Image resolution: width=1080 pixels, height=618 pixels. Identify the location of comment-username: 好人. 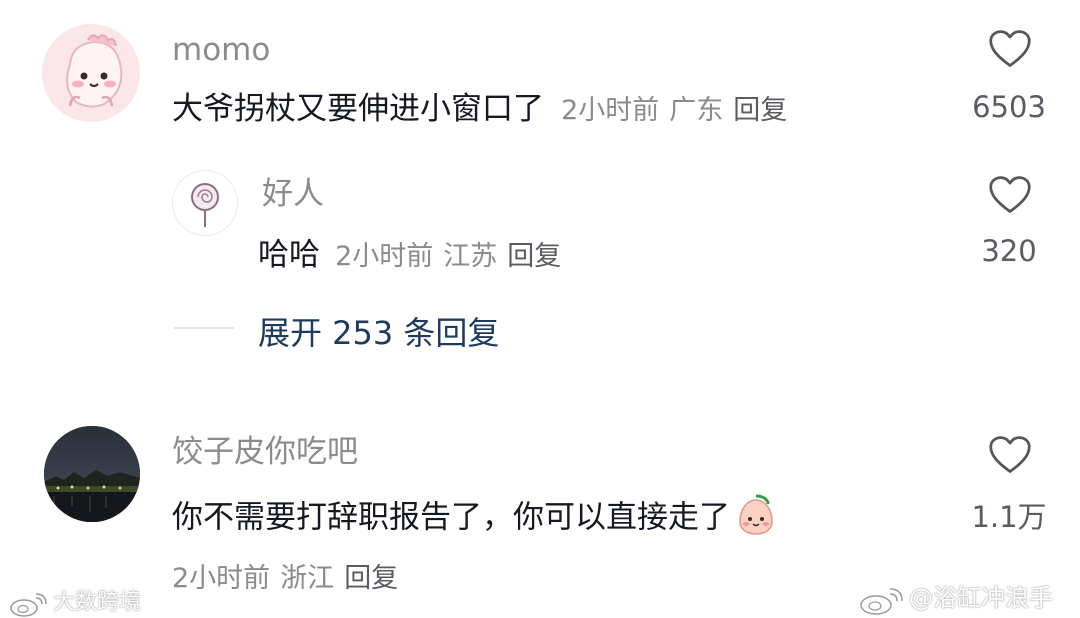
(293, 194).